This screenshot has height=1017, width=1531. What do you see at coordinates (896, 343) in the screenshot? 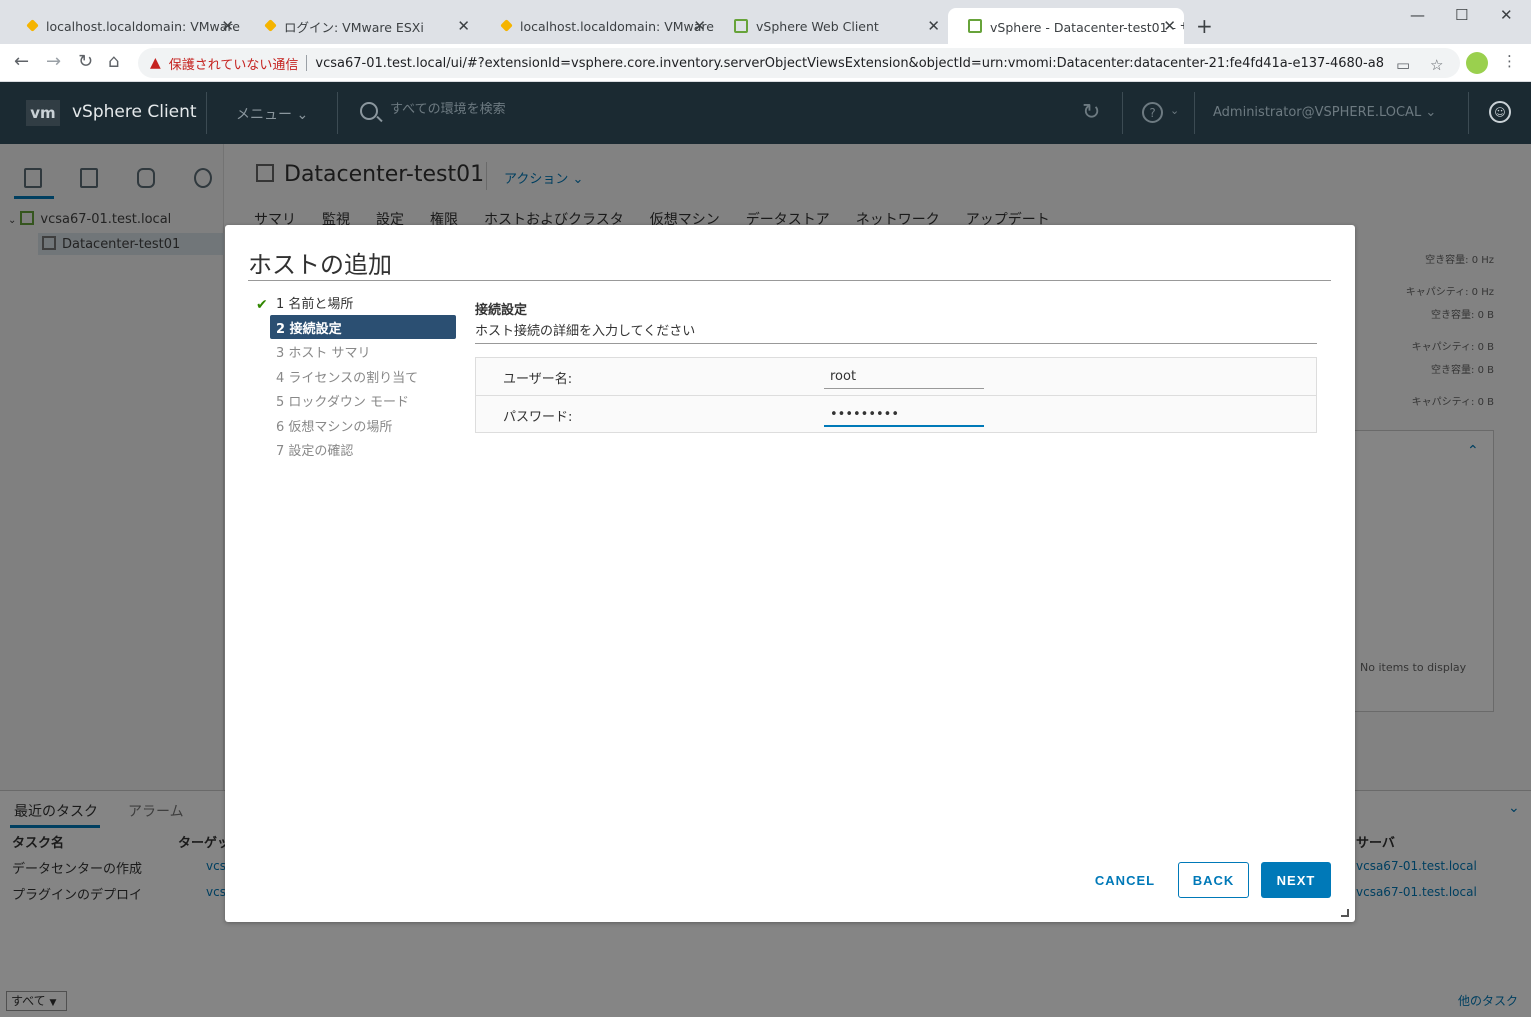
I see `section-divider` at bounding box center [896, 343].